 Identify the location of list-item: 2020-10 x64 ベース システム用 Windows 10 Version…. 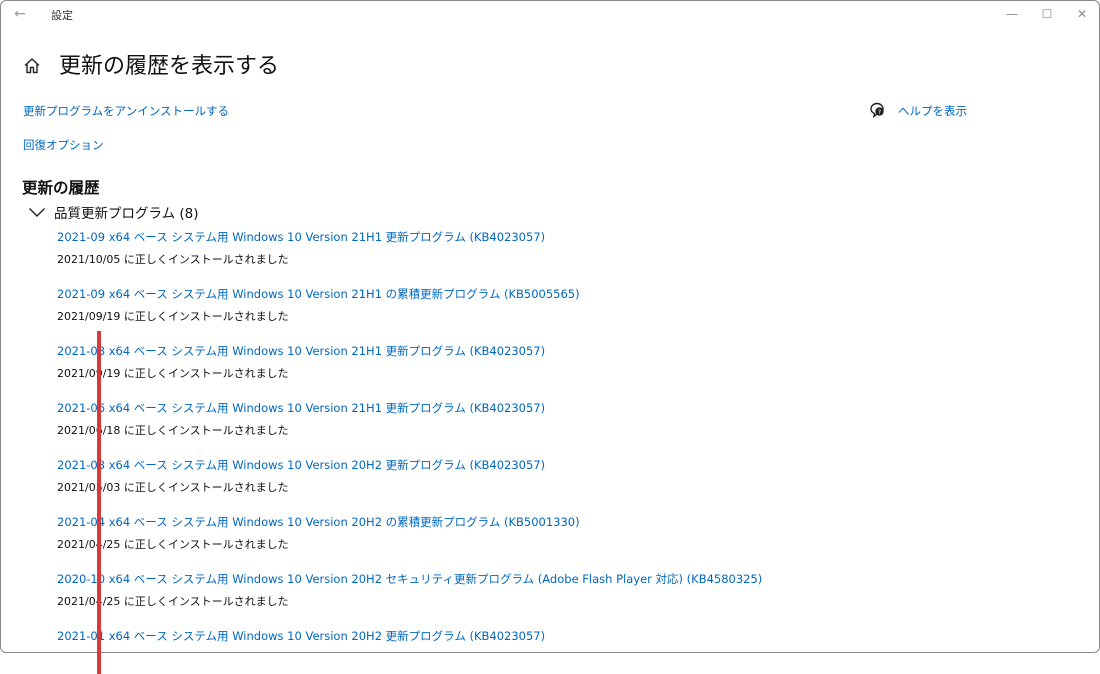
(557, 598).